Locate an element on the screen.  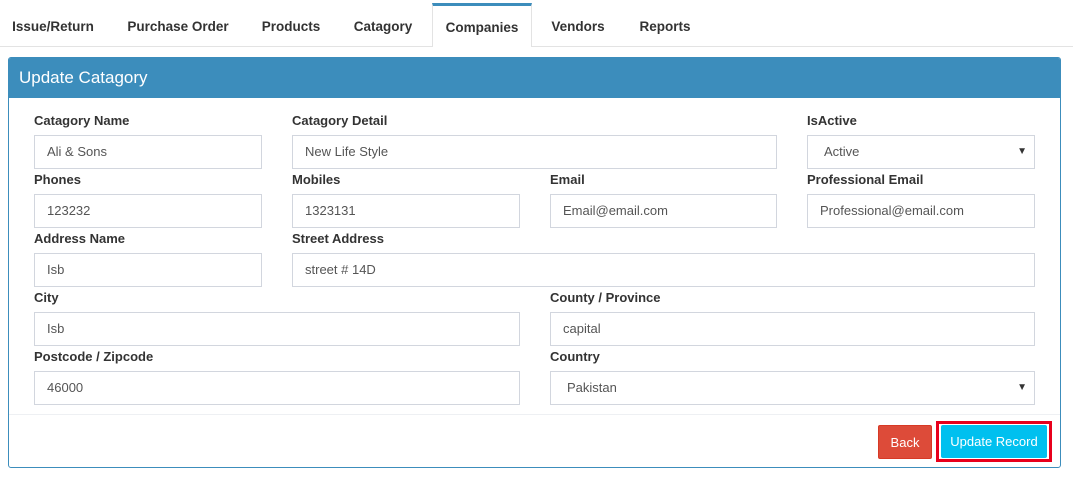
is-active-select: Active ▼ is located at coordinates (921, 152).